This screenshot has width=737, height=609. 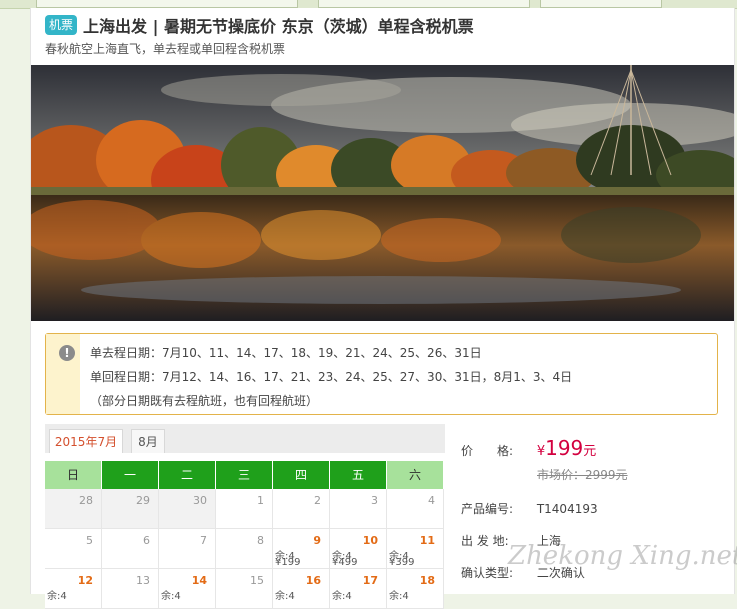 What do you see at coordinates (130, 509) in the screenshot?
I see `calendar-day-cell: 29` at bounding box center [130, 509].